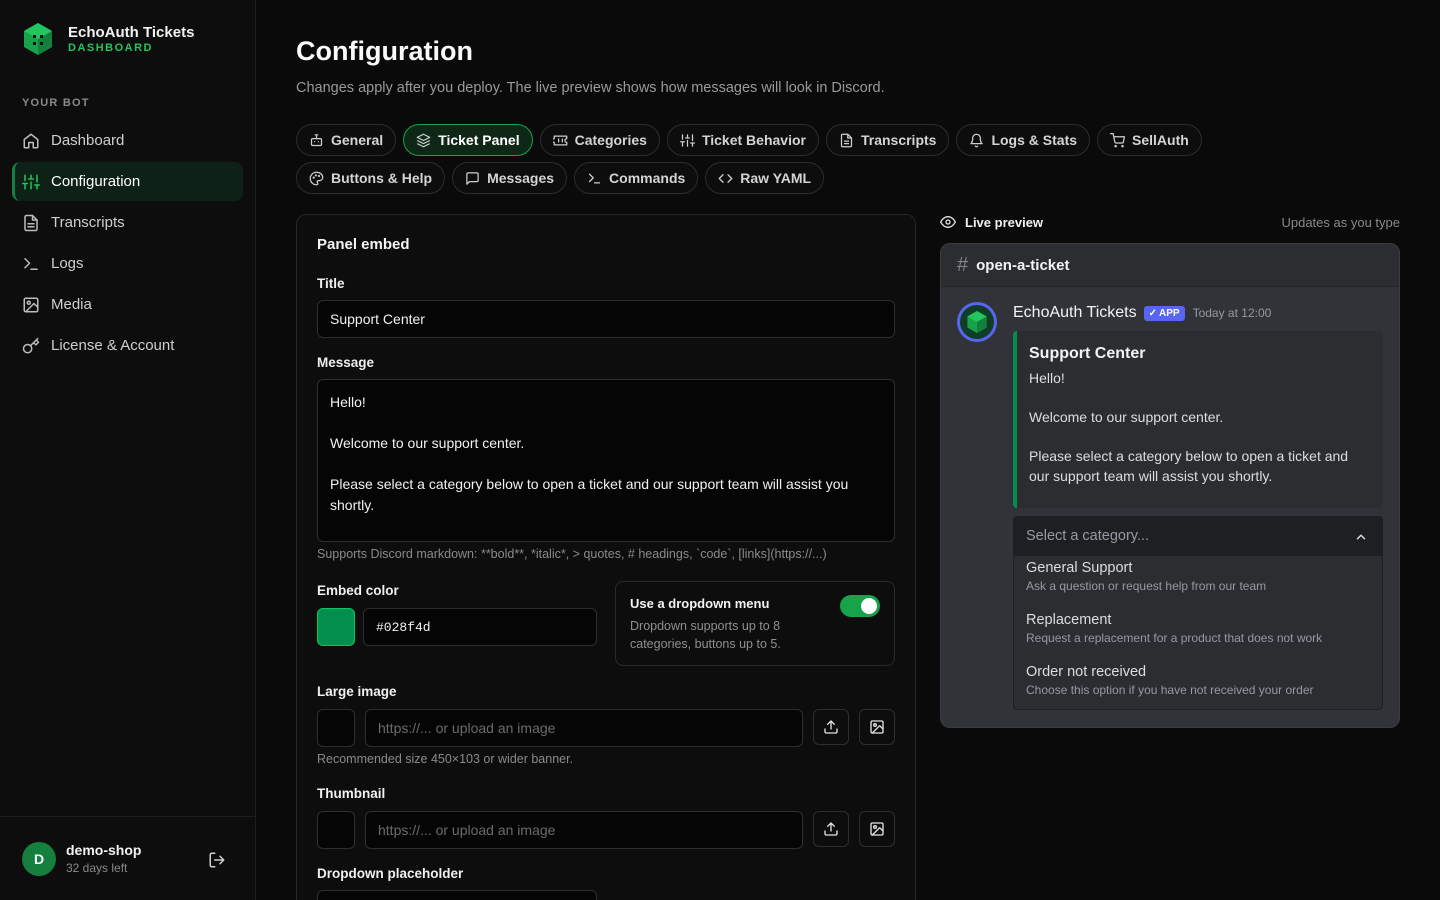 The width and height of the screenshot is (1440, 900). I want to click on sidebar-item-label: Dashboard, so click(88, 140).